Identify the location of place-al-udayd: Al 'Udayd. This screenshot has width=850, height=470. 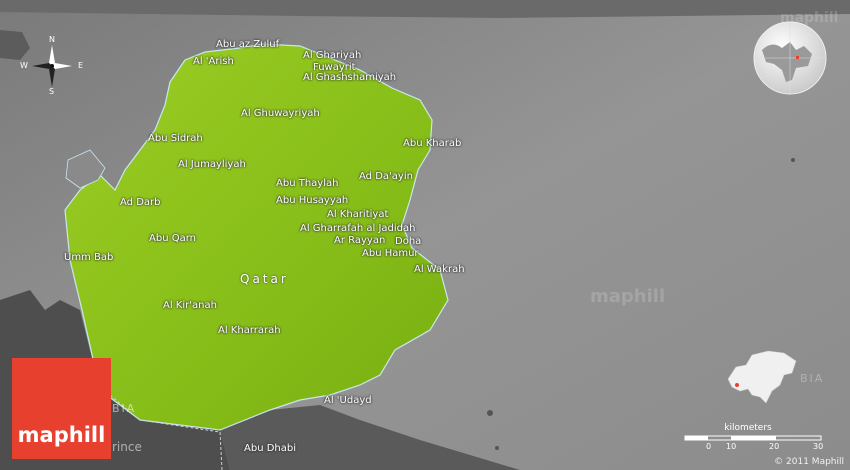
(348, 400).